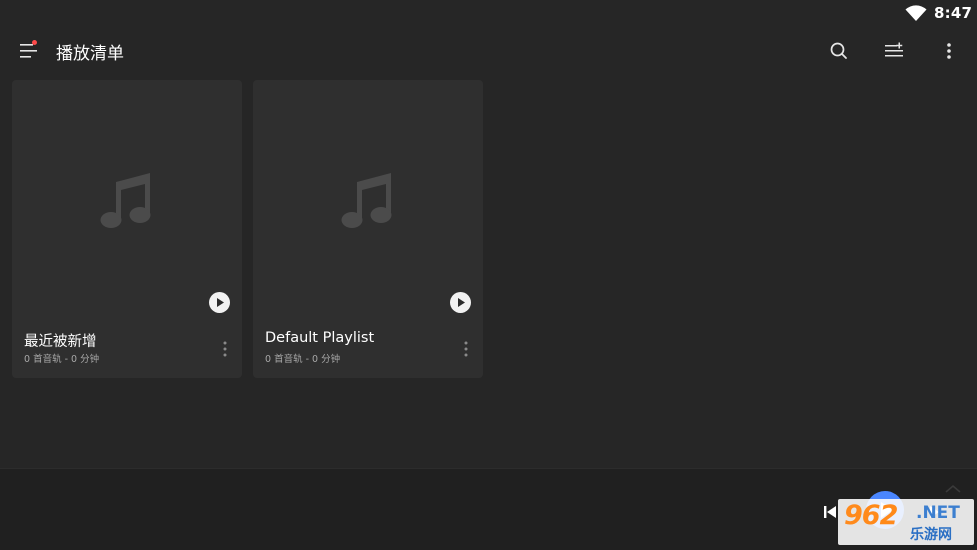 This screenshot has width=977, height=550. I want to click on chevron-up-icon, so click(953, 488).